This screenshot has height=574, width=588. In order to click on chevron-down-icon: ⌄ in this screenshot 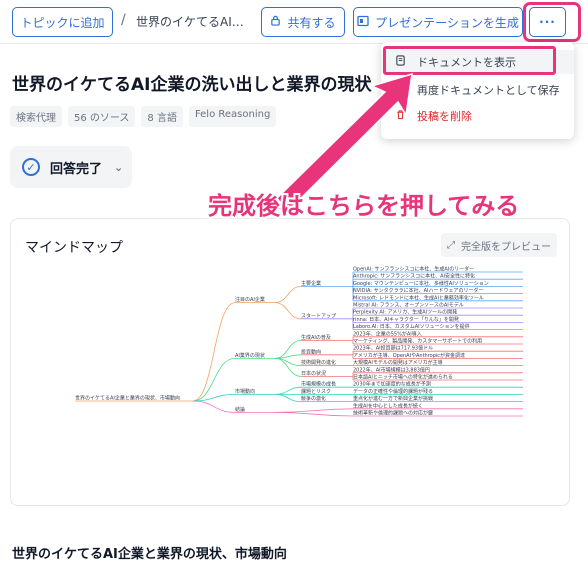, I will do `click(119, 167)`.